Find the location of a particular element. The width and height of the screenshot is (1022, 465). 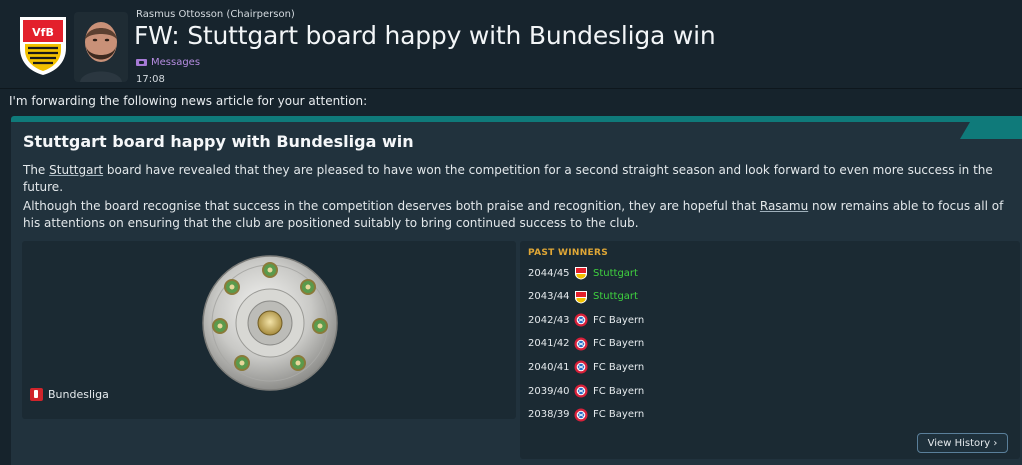

winner-season: 2041/42 is located at coordinates (549, 344).